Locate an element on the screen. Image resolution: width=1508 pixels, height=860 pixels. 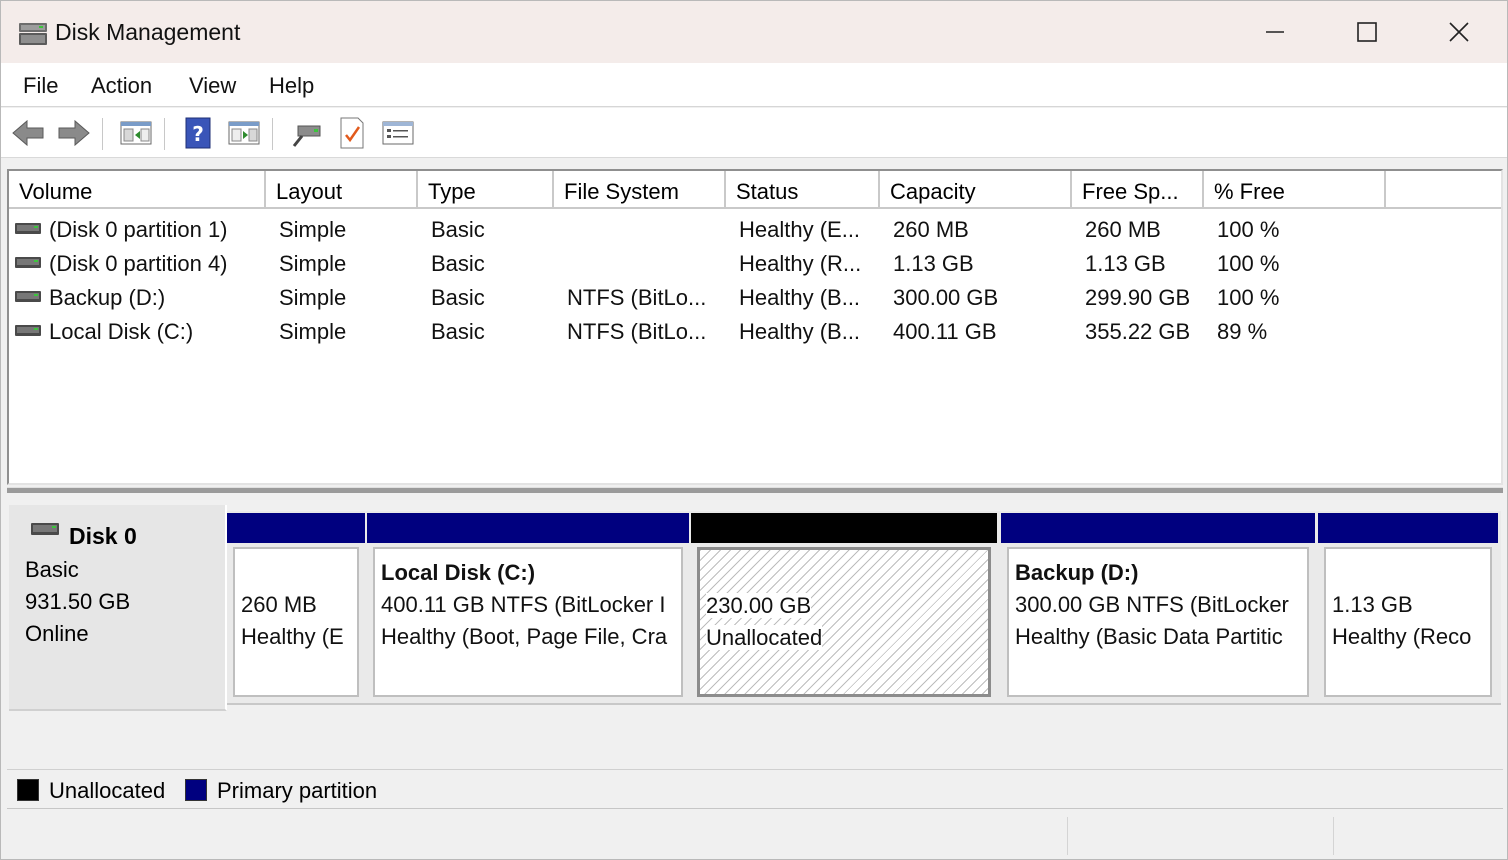
disk-size: 931.50 GB is located at coordinates (78, 601).